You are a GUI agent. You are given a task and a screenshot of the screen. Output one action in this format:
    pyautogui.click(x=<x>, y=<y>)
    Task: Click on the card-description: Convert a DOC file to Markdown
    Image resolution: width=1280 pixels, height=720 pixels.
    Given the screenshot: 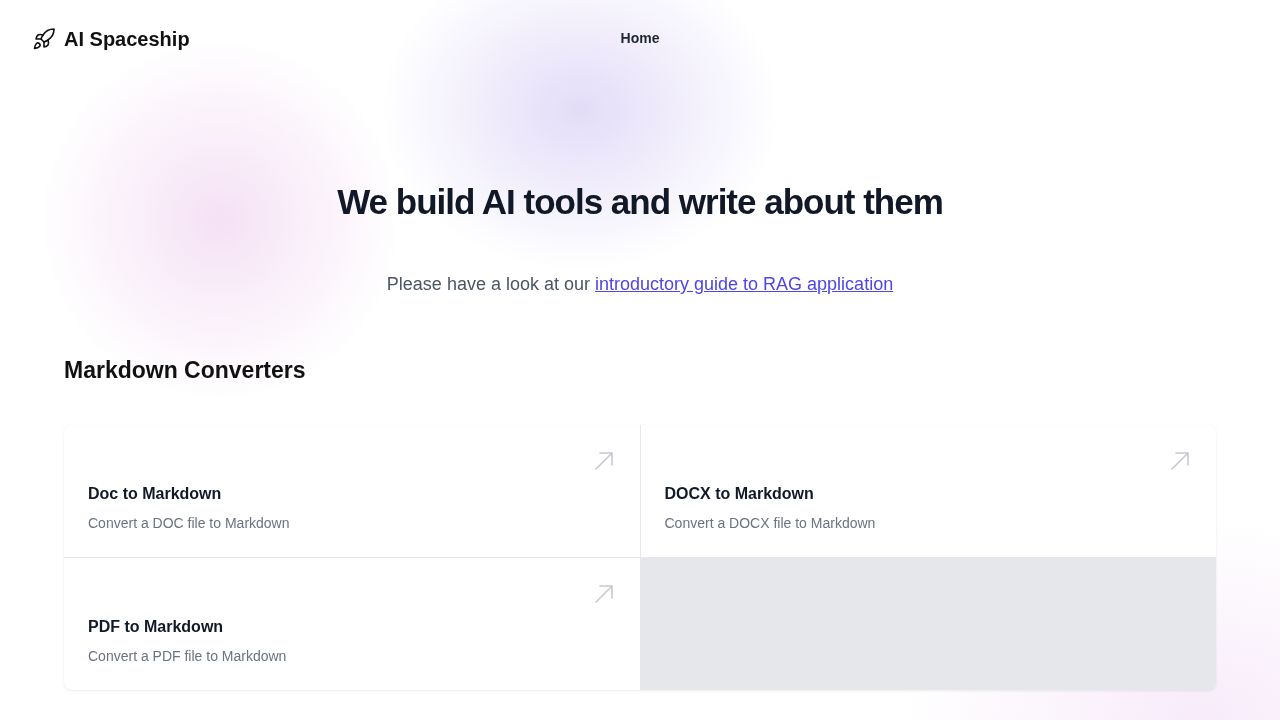 What is the action you would take?
    pyautogui.click(x=189, y=523)
    